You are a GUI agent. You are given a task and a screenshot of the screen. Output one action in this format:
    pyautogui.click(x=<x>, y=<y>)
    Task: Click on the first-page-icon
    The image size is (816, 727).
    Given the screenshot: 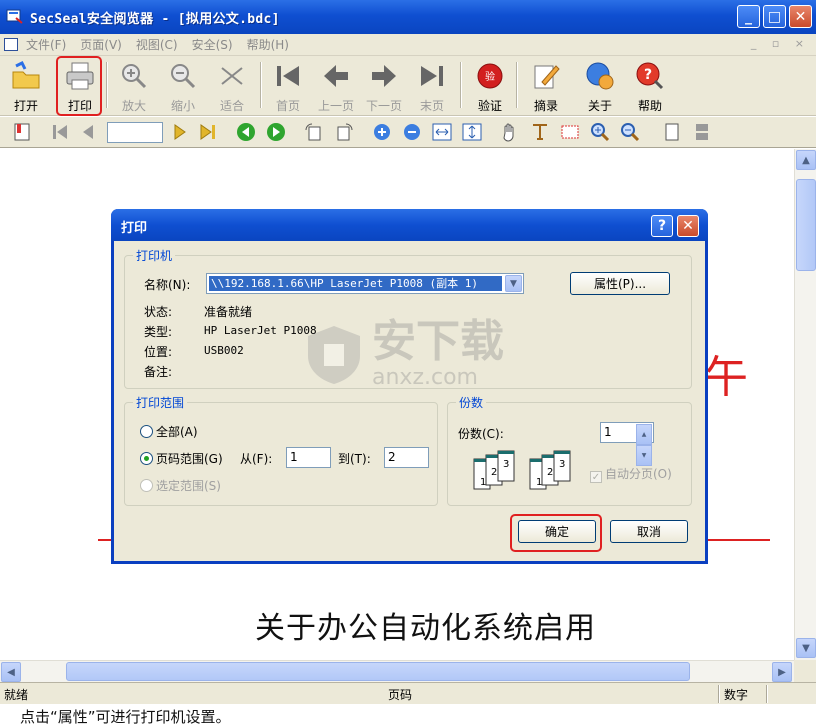 What is the action you would take?
    pyautogui.click(x=288, y=76)
    